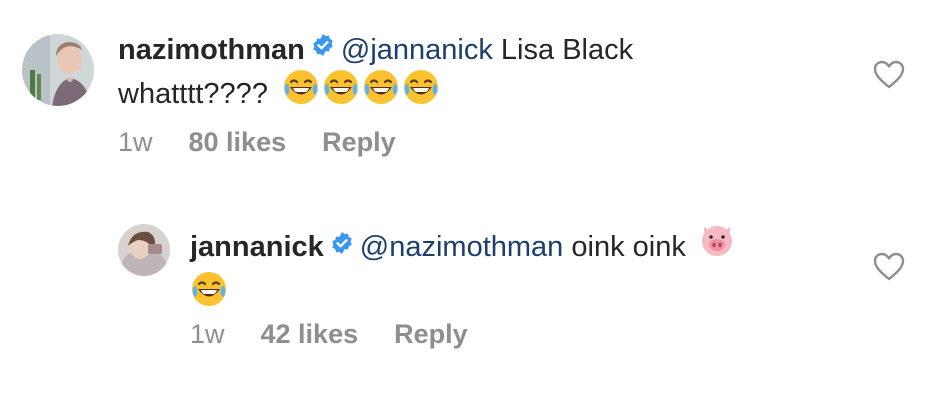 The image size is (952, 402). What do you see at coordinates (417, 50) in the screenshot?
I see `mention-link: @jannanick` at bounding box center [417, 50].